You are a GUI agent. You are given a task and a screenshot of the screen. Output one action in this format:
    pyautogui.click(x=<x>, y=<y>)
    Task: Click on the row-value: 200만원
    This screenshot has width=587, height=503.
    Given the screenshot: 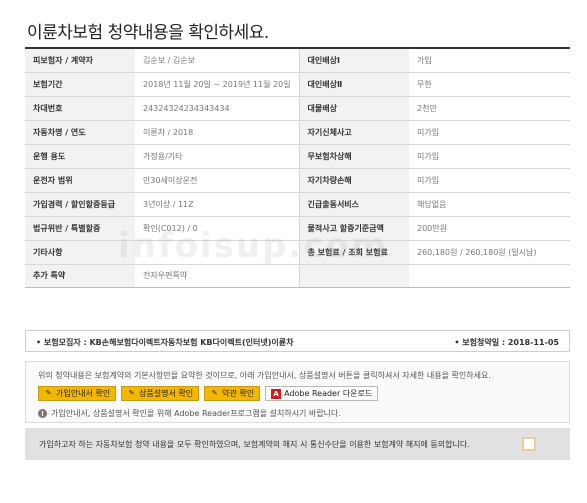 What is the action you would take?
    pyautogui.click(x=489, y=228)
    